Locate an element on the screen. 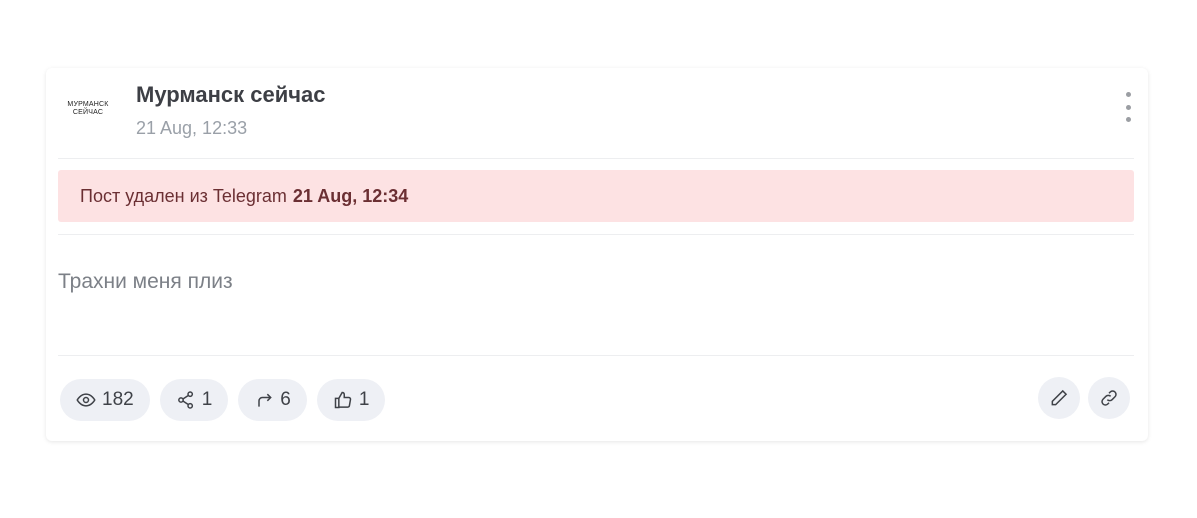 The height and width of the screenshot is (518, 1197). post-actions is located at coordinates (1084, 398).